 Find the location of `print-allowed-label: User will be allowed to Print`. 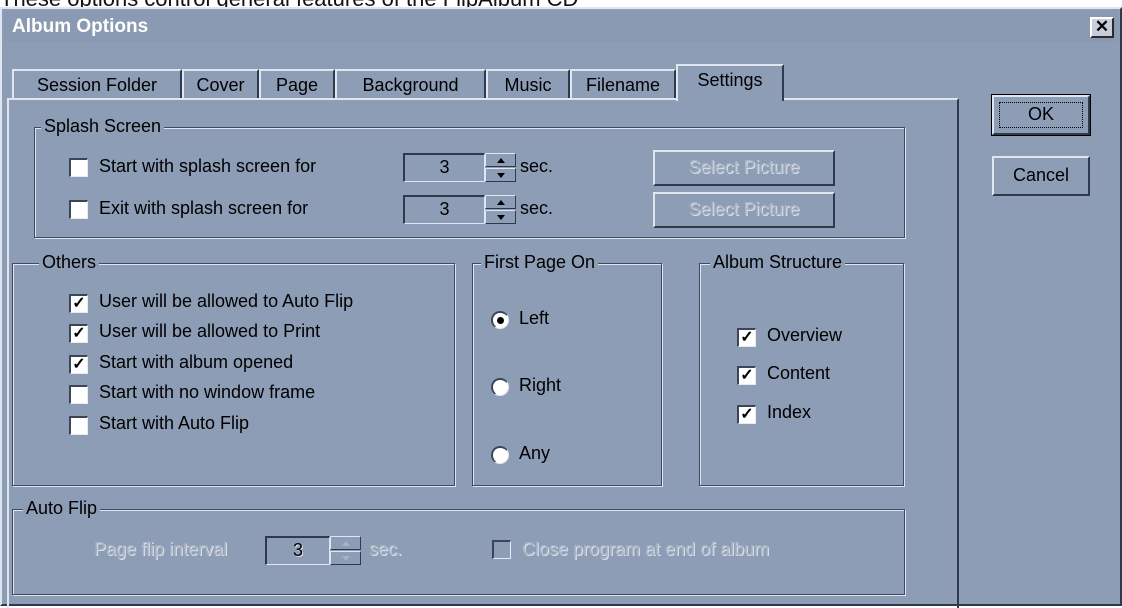

print-allowed-label: User will be allowed to Print is located at coordinates (210, 331).